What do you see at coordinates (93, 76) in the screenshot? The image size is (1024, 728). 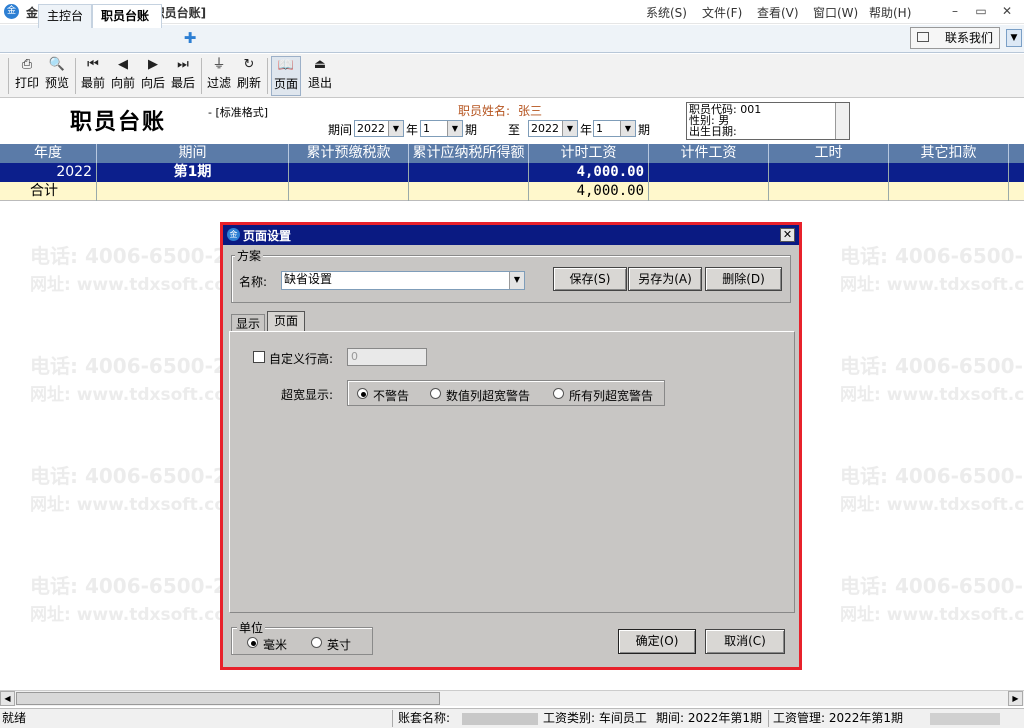 I see `first-button: ⏮ 最前` at bounding box center [93, 76].